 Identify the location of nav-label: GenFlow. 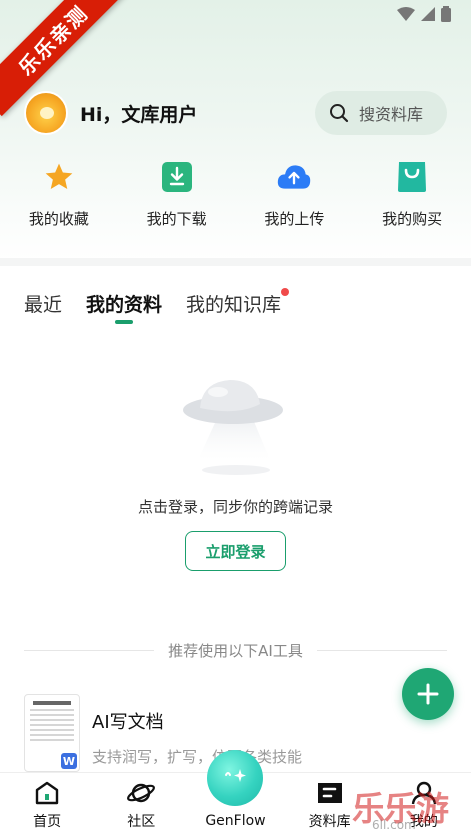
(235, 821).